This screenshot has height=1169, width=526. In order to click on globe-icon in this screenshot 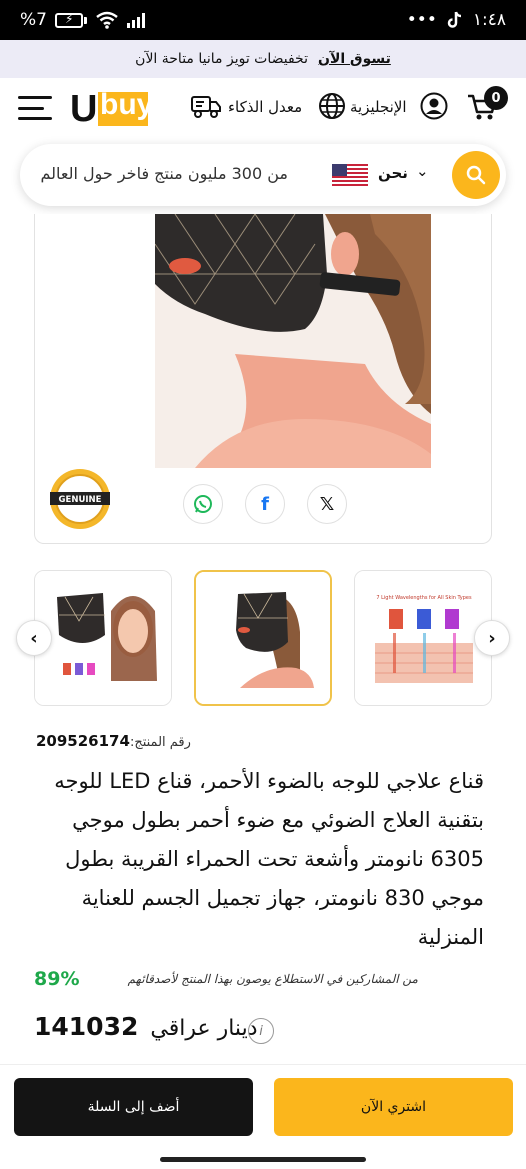, I will do `click(332, 106)`.